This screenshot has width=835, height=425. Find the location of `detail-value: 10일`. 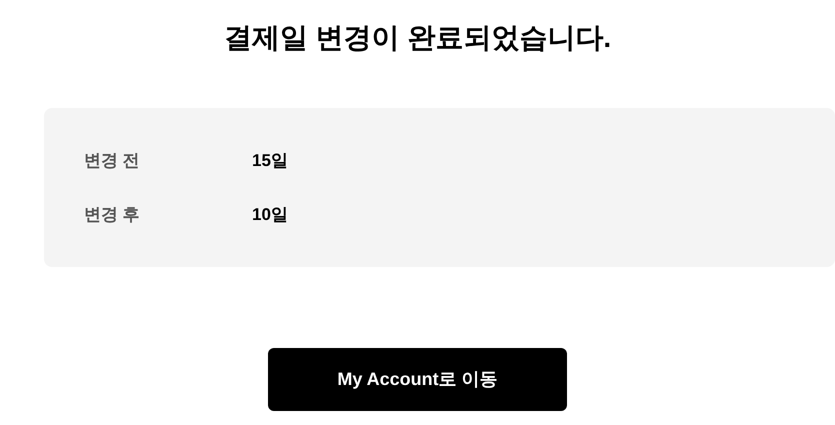

detail-value: 10일 is located at coordinates (270, 215).